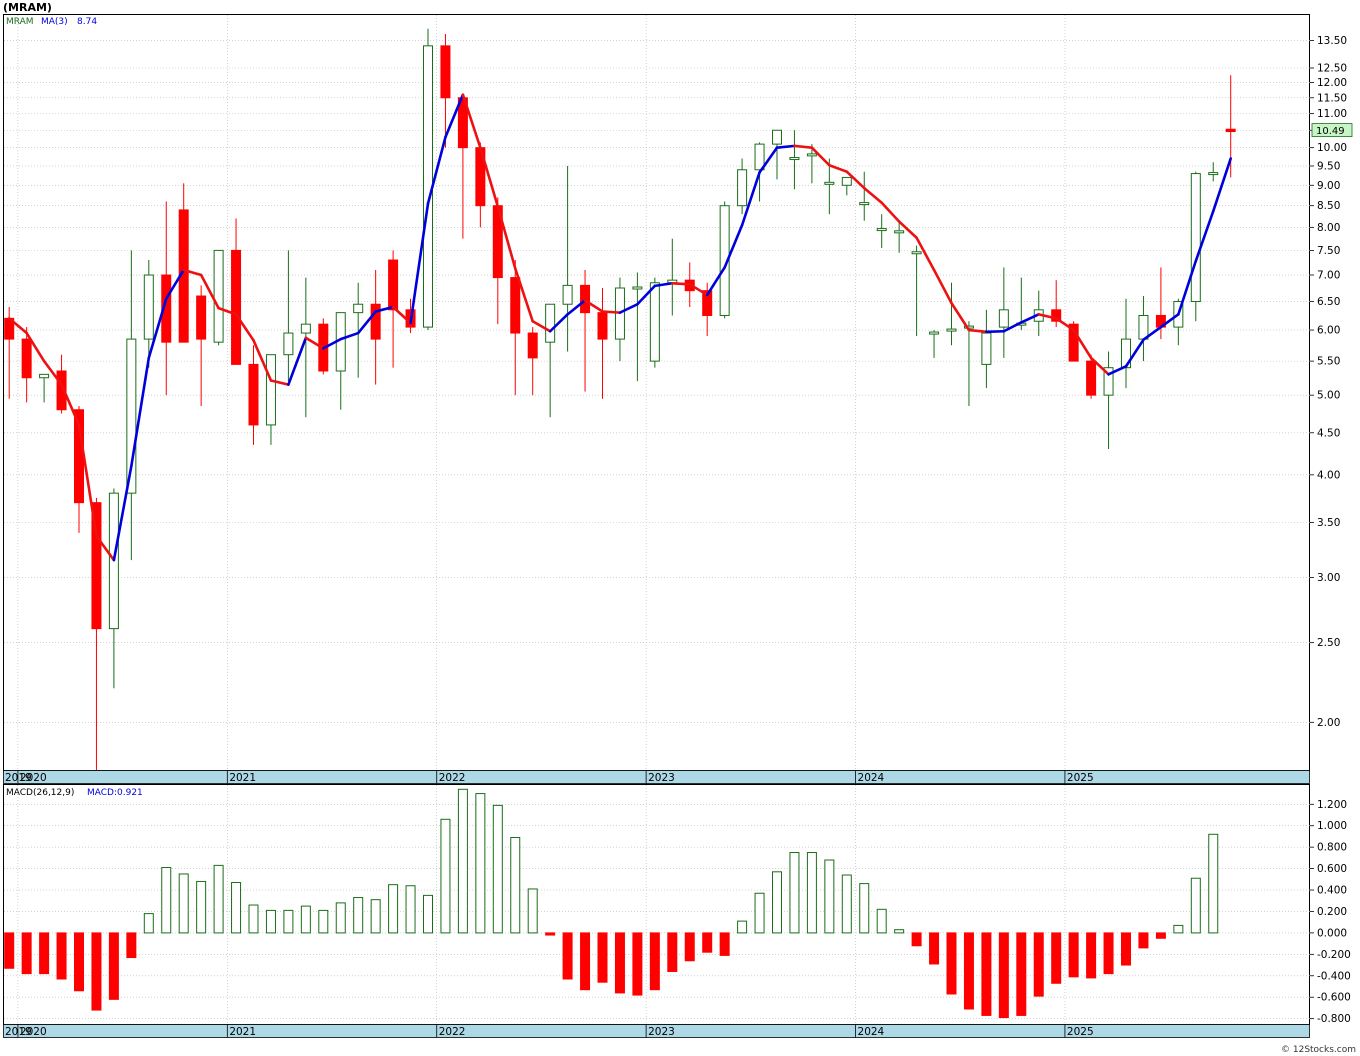 Image resolution: width=1360 pixels, height=1056 pixels. I want to click on price-y-tick-label: 6.00, so click(1328, 331).